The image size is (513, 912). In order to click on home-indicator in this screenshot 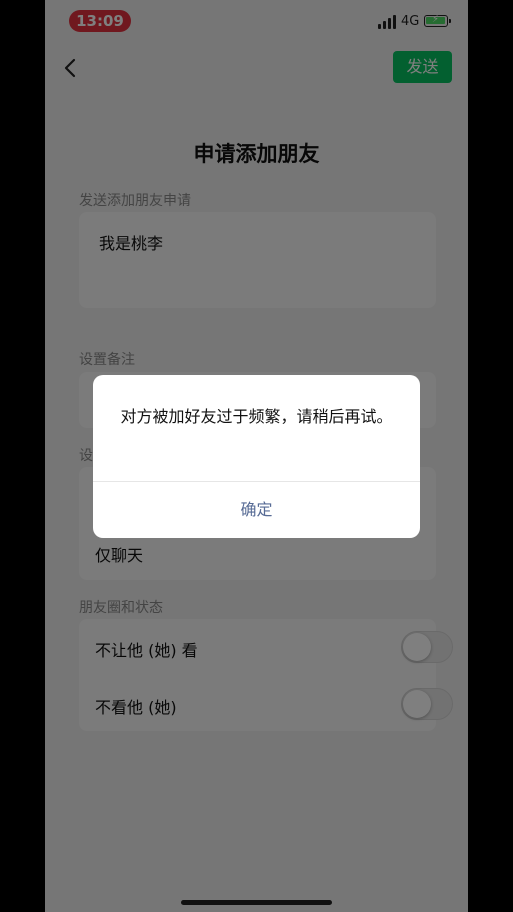, I will do `click(256, 902)`.